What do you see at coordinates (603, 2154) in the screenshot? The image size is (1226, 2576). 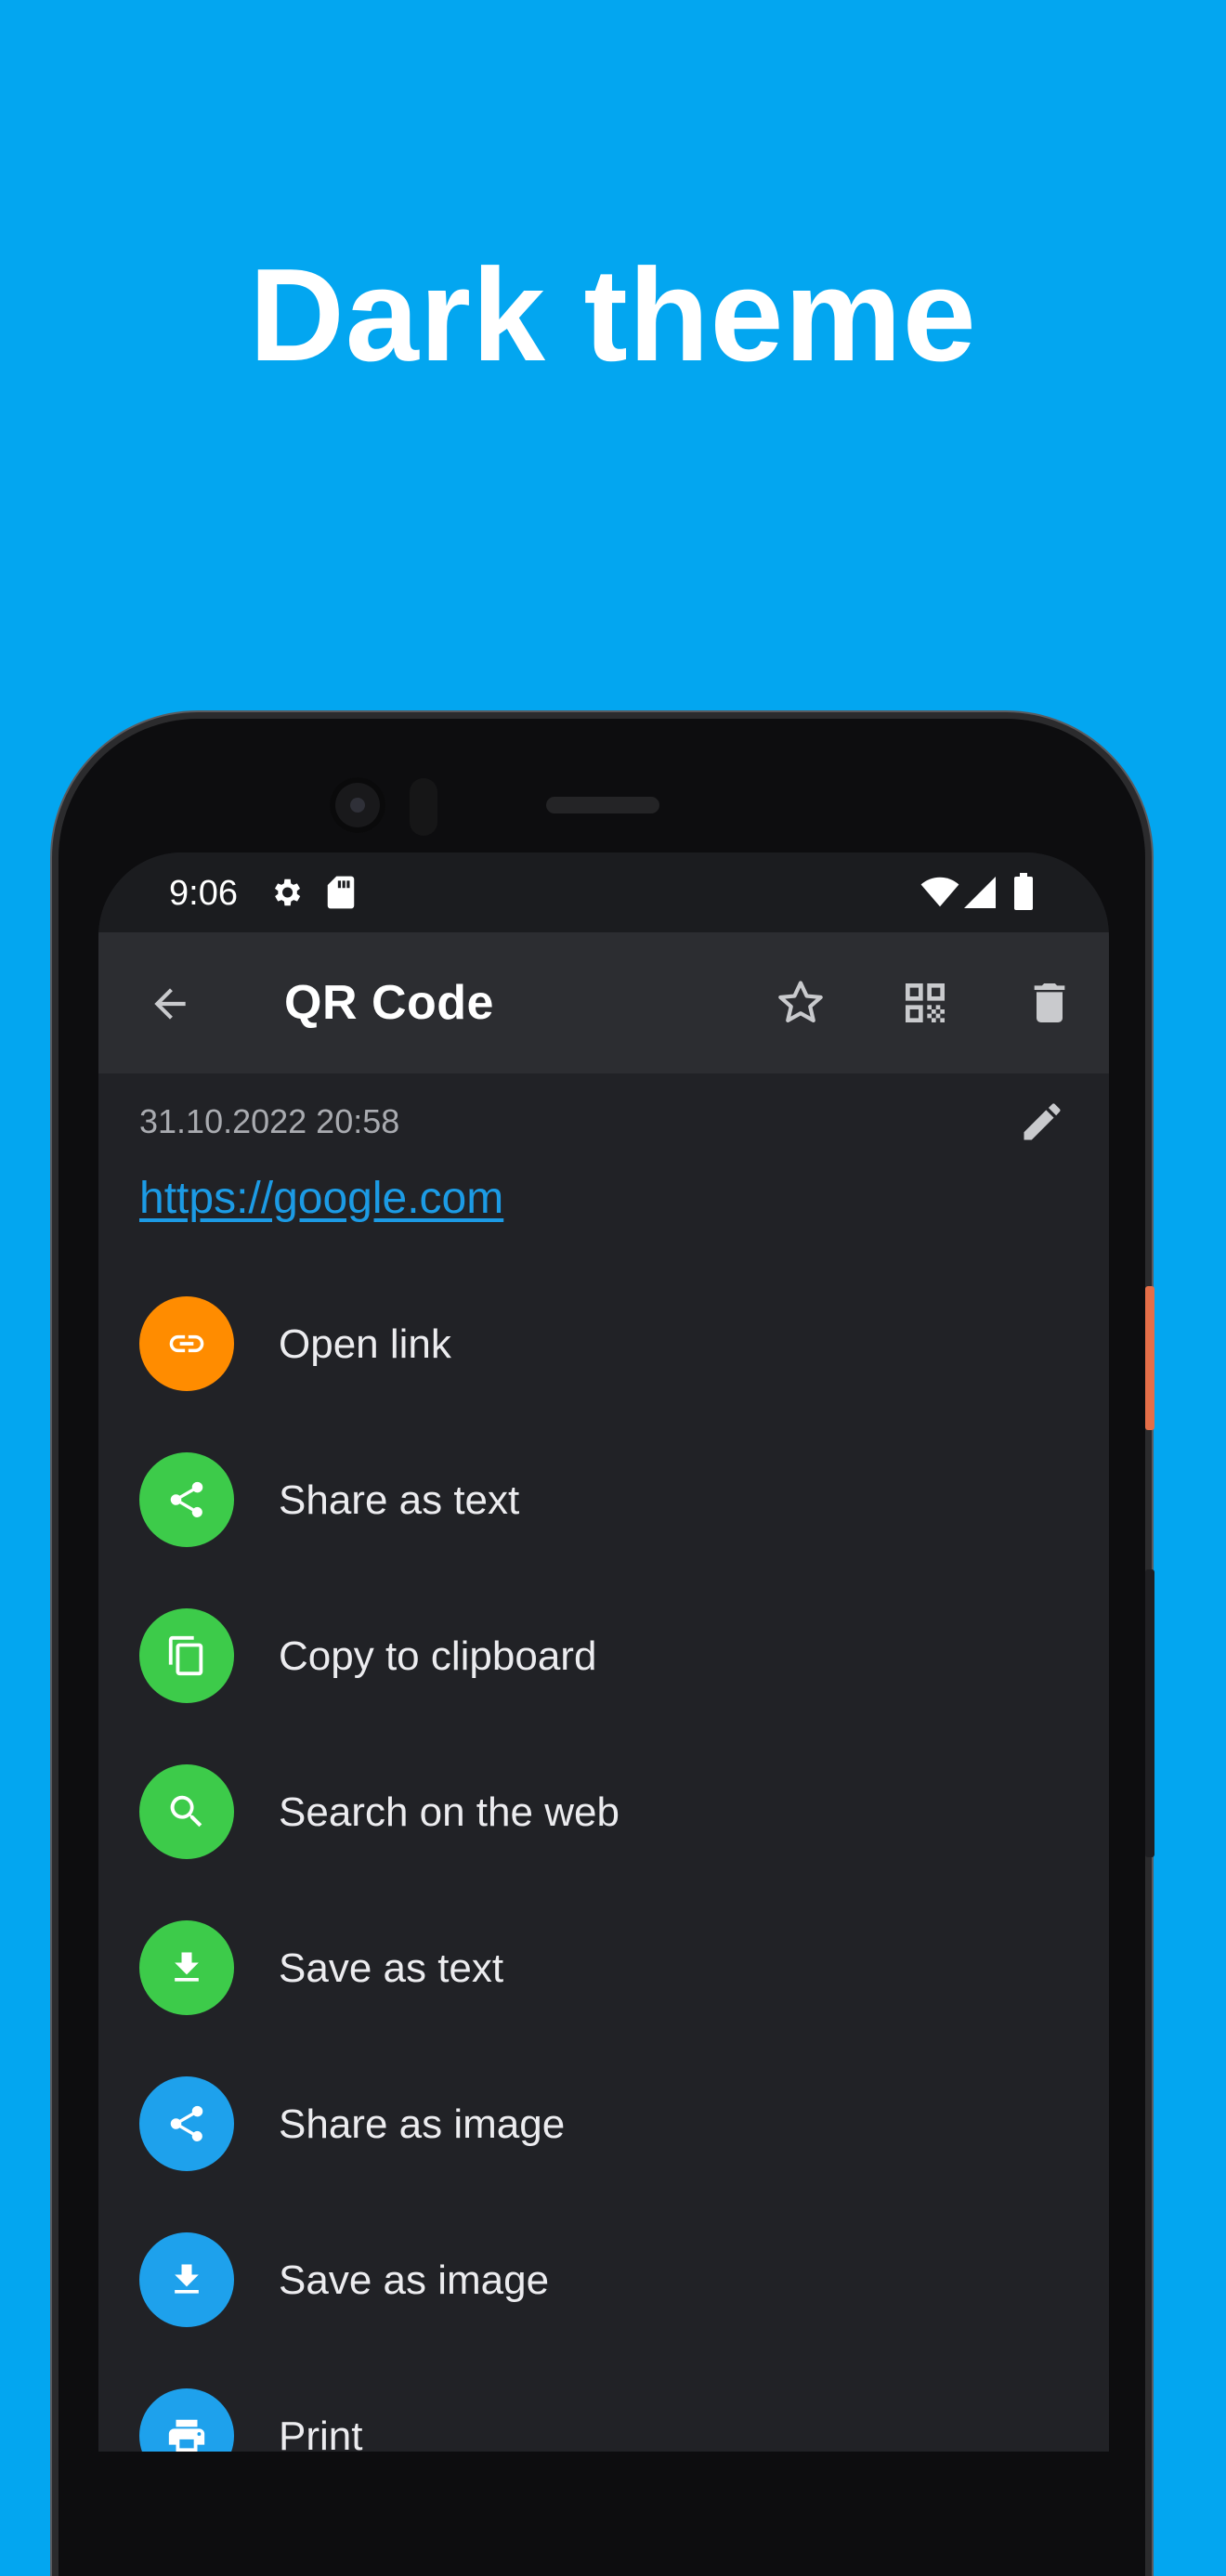 I see `action-share-as-image: Share as image` at bounding box center [603, 2154].